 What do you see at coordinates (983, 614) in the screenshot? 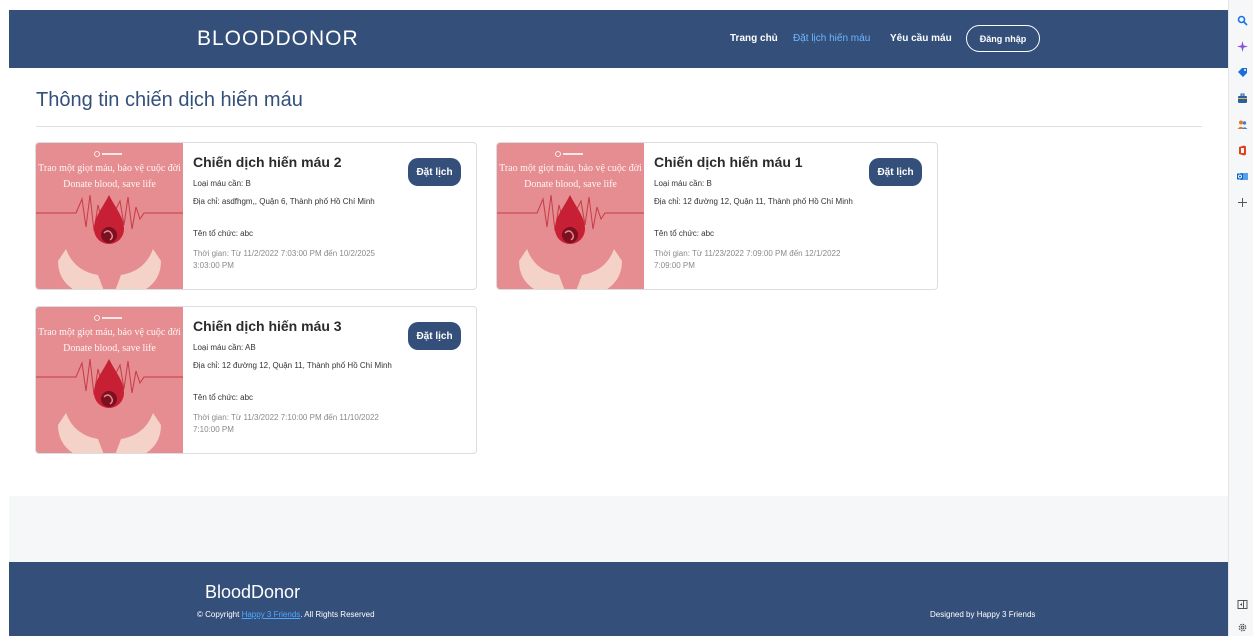
I see `footer-designed-by: Designed by Happy 3 Friends` at bounding box center [983, 614].